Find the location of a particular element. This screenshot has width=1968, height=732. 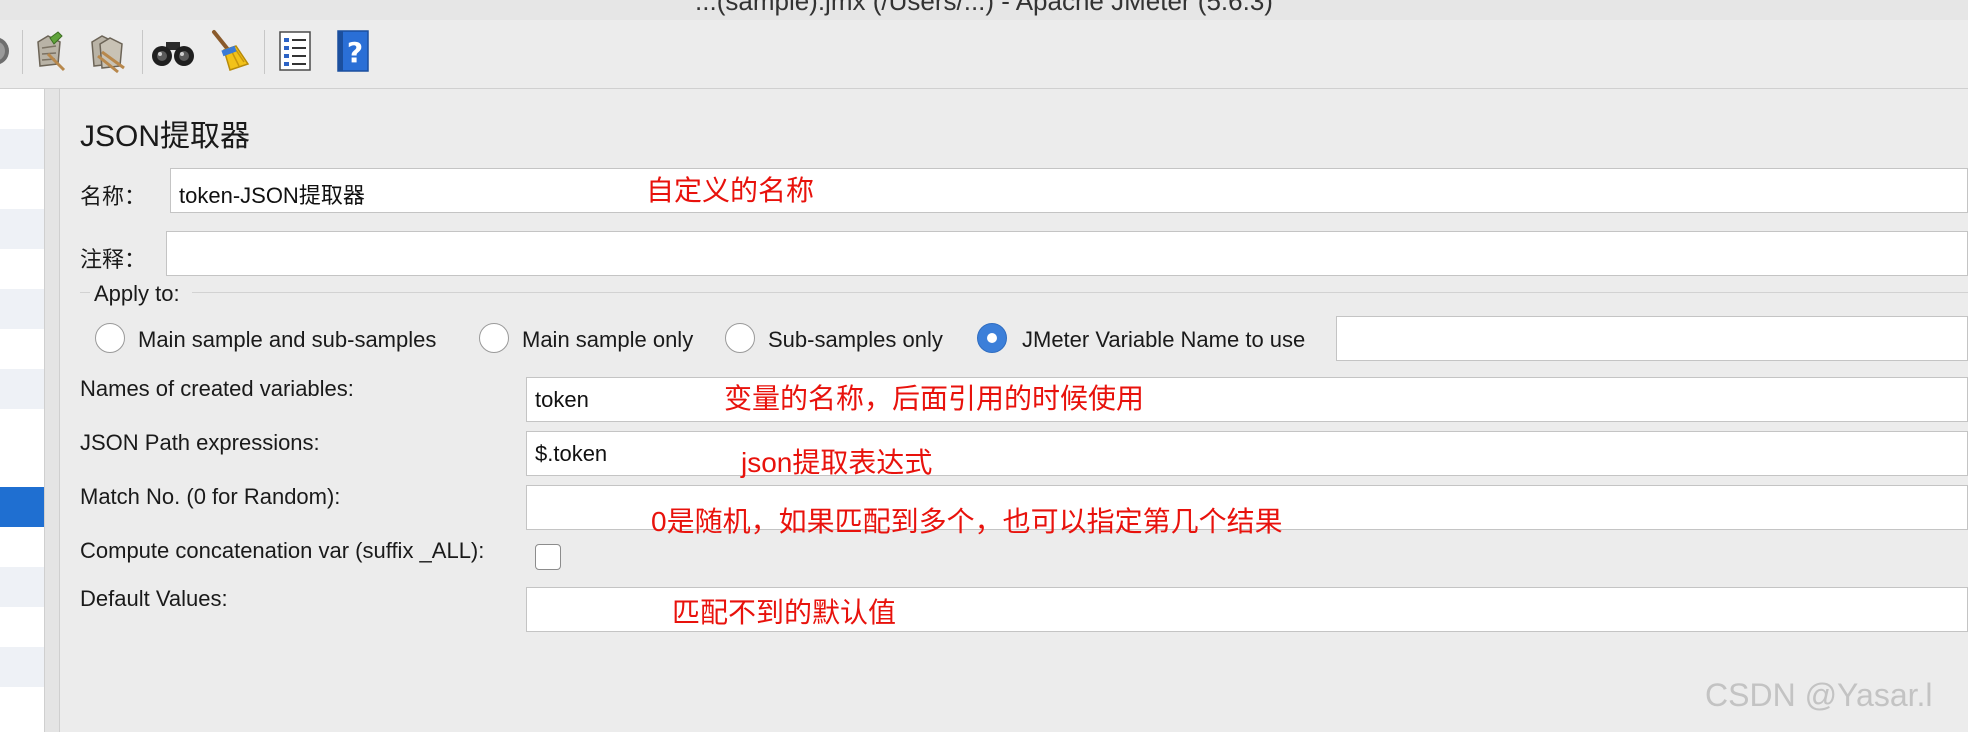

annotation-match: 0是随机，如果匹配到多个，也可以指定第几个结果 is located at coordinates (967, 521).